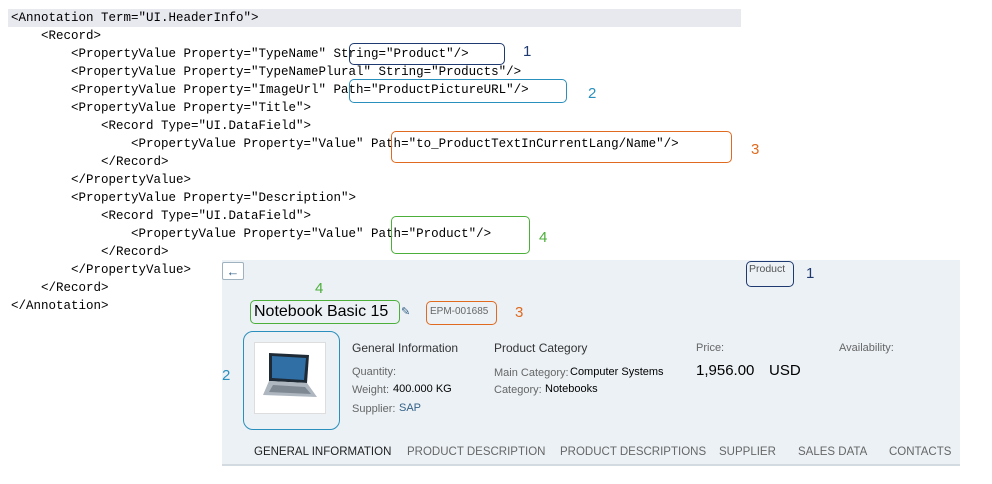 The height and width of the screenshot is (484, 992). I want to click on product-category-heading: Product Category, so click(541, 348).